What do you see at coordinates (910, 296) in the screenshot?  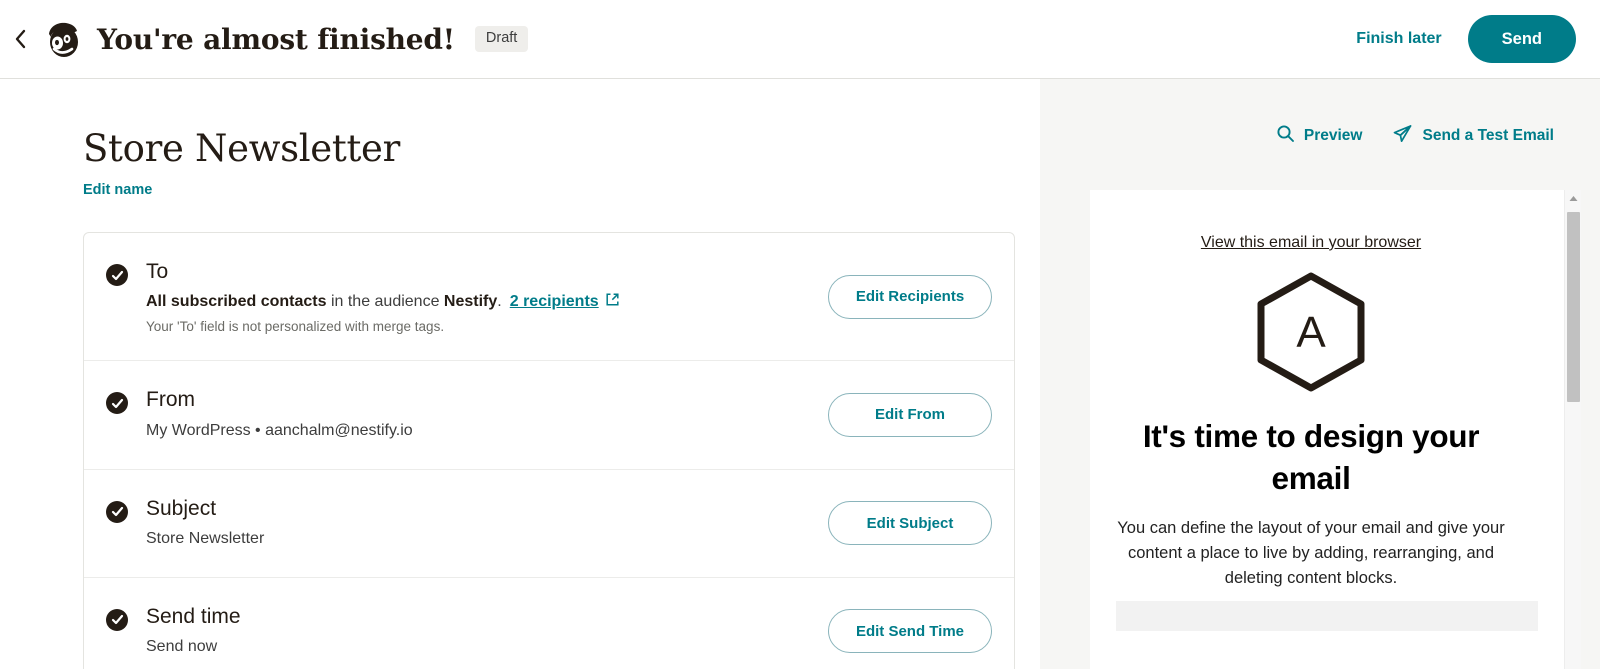 I see `edit-recipients-button: Edit Recipients` at bounding box center [910, 296].